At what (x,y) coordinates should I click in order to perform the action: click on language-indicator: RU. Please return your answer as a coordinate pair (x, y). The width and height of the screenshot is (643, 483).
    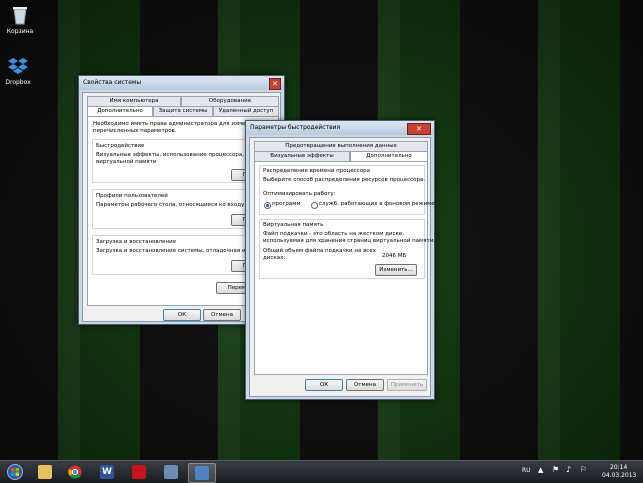
    Looking at the image, I should click on (526, 470).